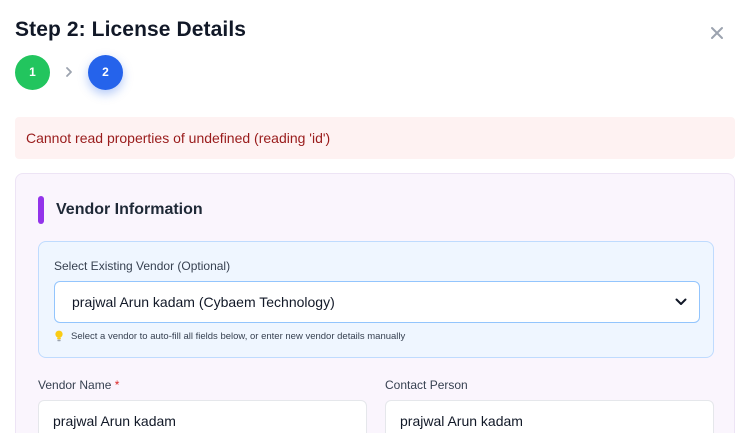  I want to click on contact-person-label: Contact Person, so click(426, 385).